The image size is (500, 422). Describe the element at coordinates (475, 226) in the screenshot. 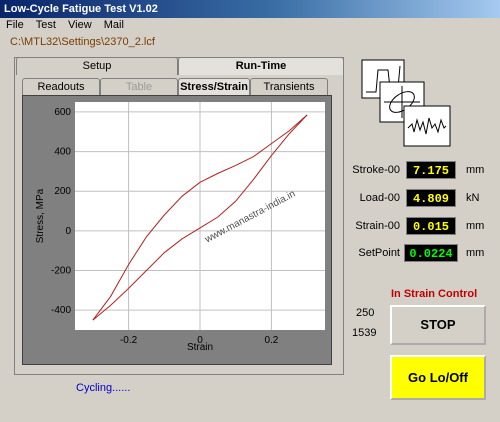

I see `strain-unit: mm` at that location.